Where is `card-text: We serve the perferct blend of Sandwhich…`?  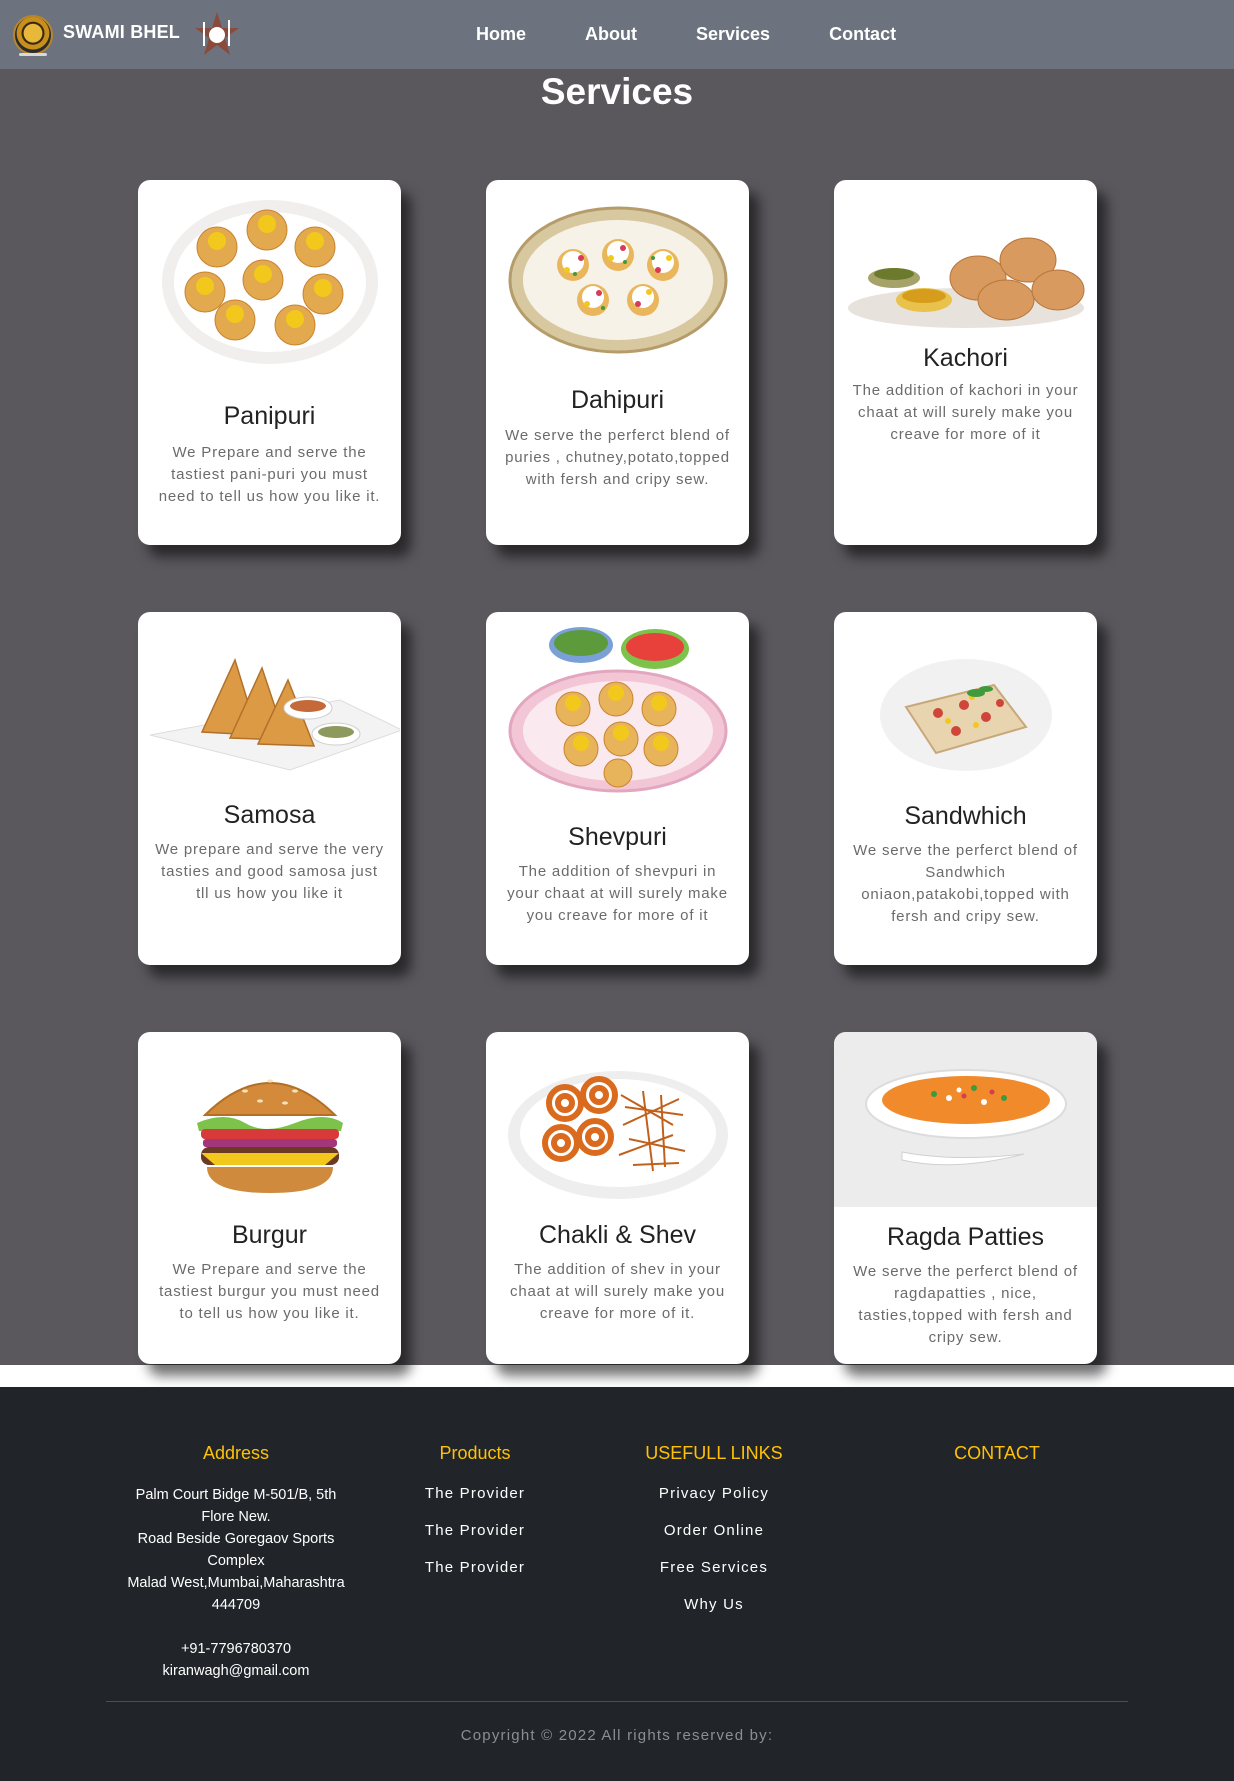
card-text: We serve the perferct blend of Sandwhich… is located at coordinates (965, 883).